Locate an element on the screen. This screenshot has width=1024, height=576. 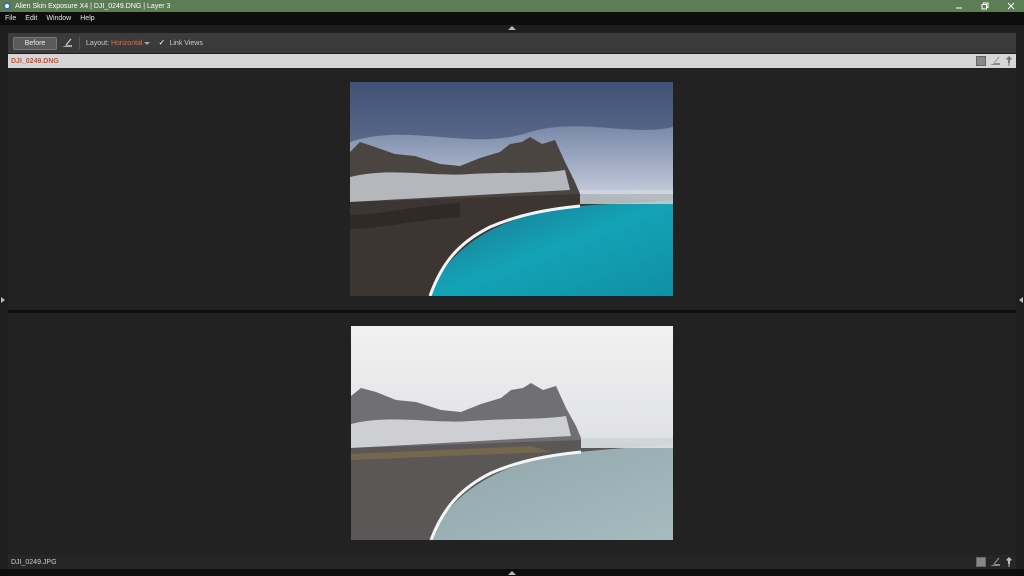
app-icon is located at coordinates (7, 6).